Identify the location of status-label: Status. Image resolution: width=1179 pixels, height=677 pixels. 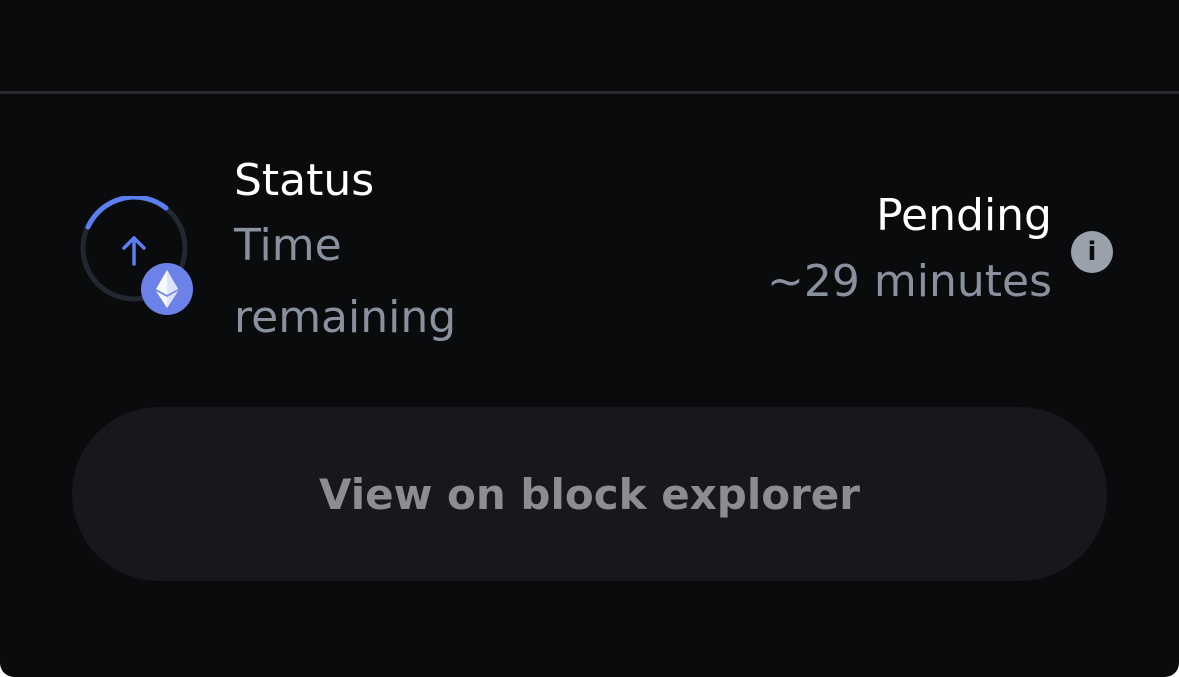
(304, 180).